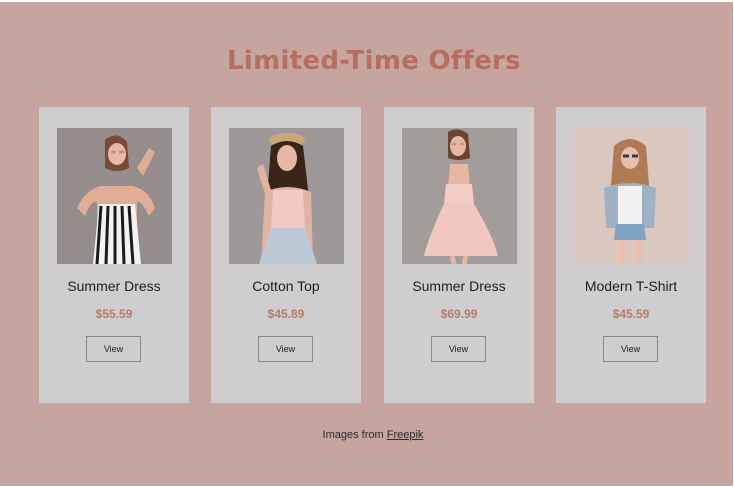 The image size is (734, 487). What do you see at coordinates (286, 314) in the screenshot?
I see `product-price: $45.89` at bounding box center [286, 314].